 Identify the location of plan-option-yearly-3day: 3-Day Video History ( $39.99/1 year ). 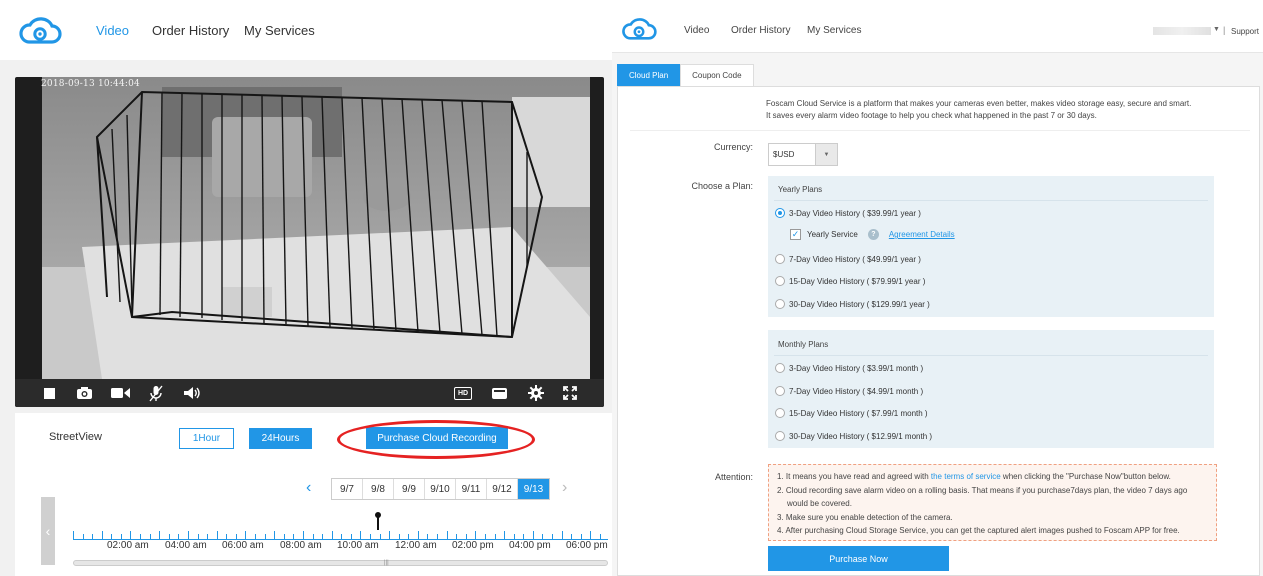
(848, 213).